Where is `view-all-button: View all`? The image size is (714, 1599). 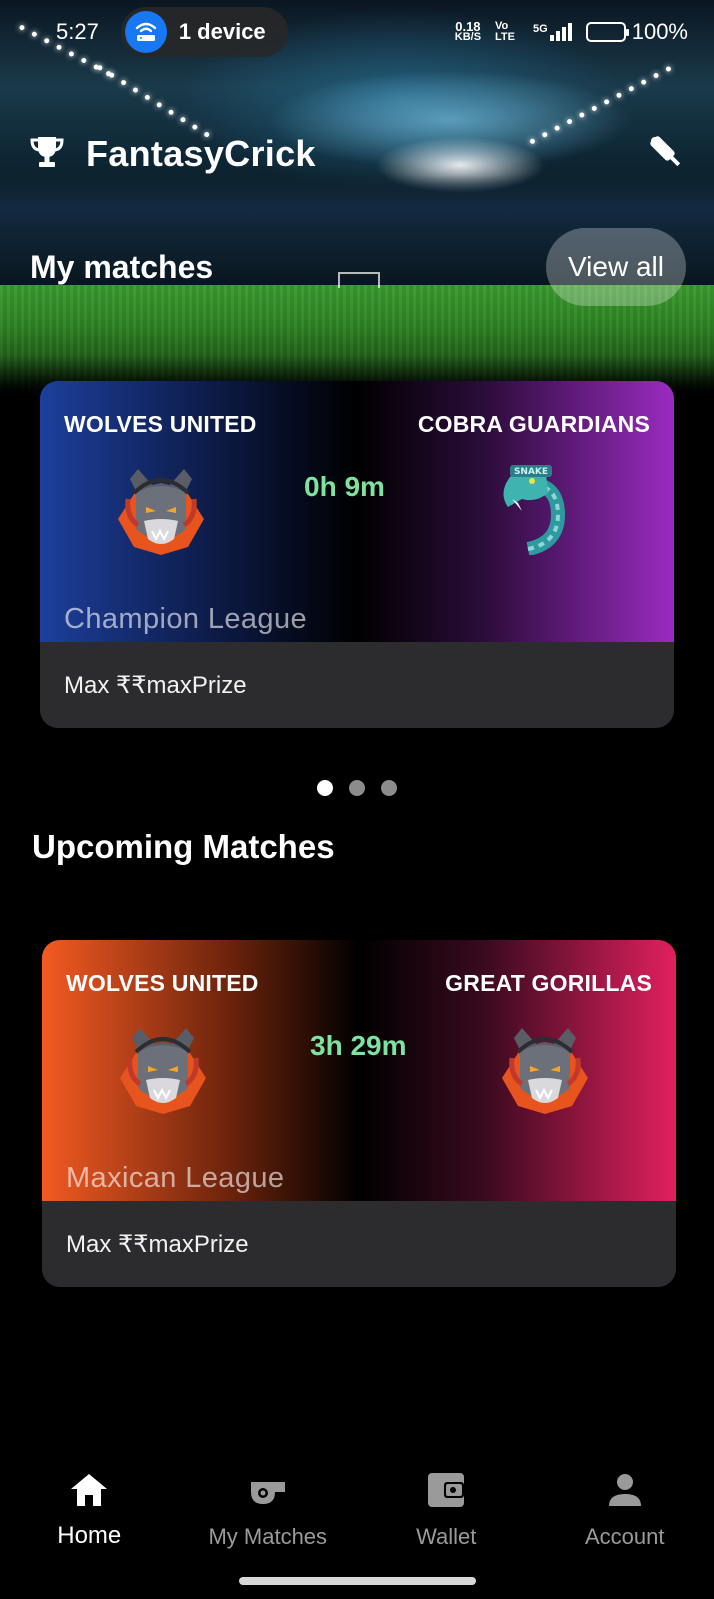
view-all-button: View all is located at coordinates (616, 267).